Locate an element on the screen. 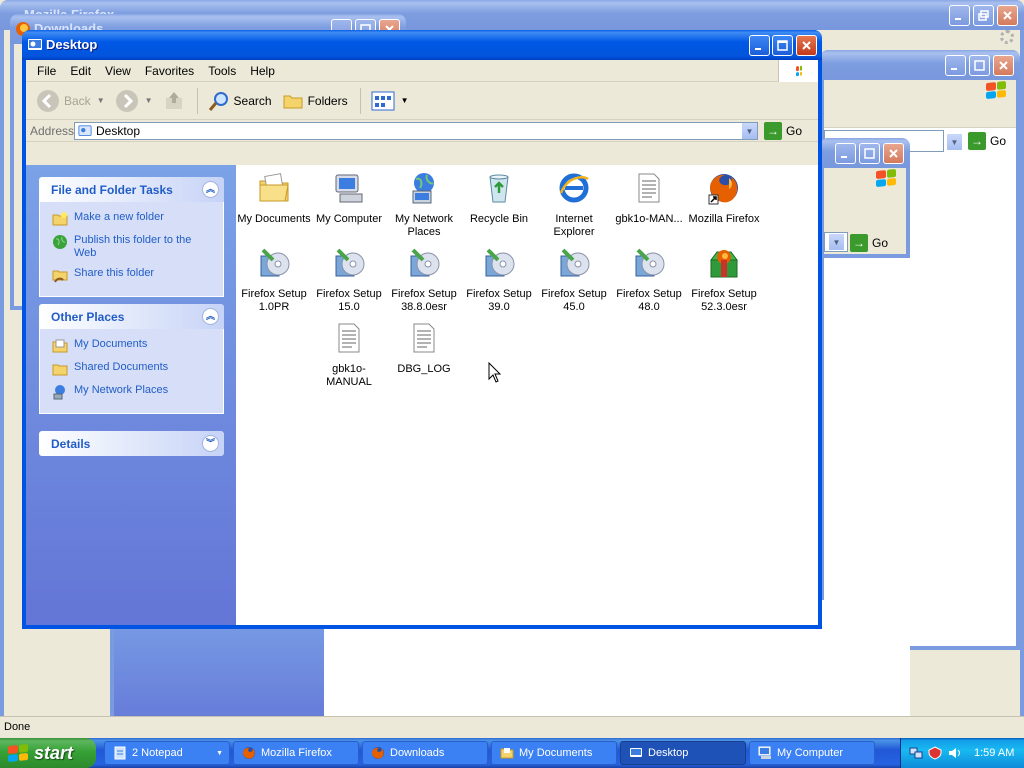  file-item: My Documents is located at coordinates (274, 198).